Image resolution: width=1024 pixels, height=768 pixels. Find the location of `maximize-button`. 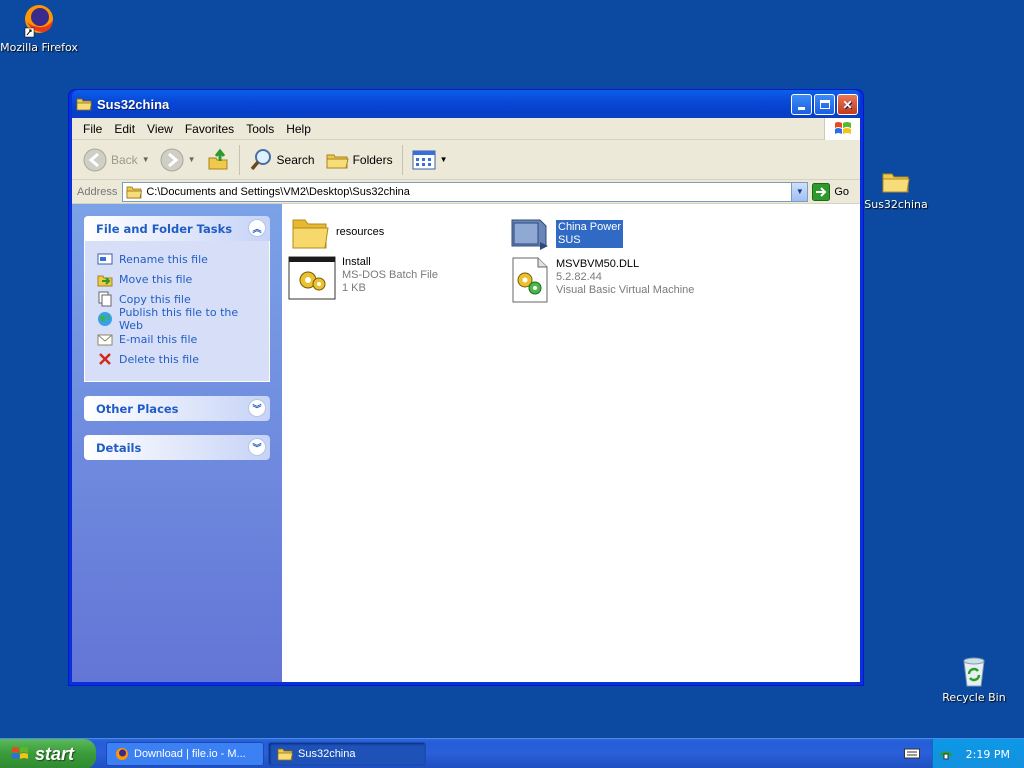

maximize-button is located at coordinates (824, 104).